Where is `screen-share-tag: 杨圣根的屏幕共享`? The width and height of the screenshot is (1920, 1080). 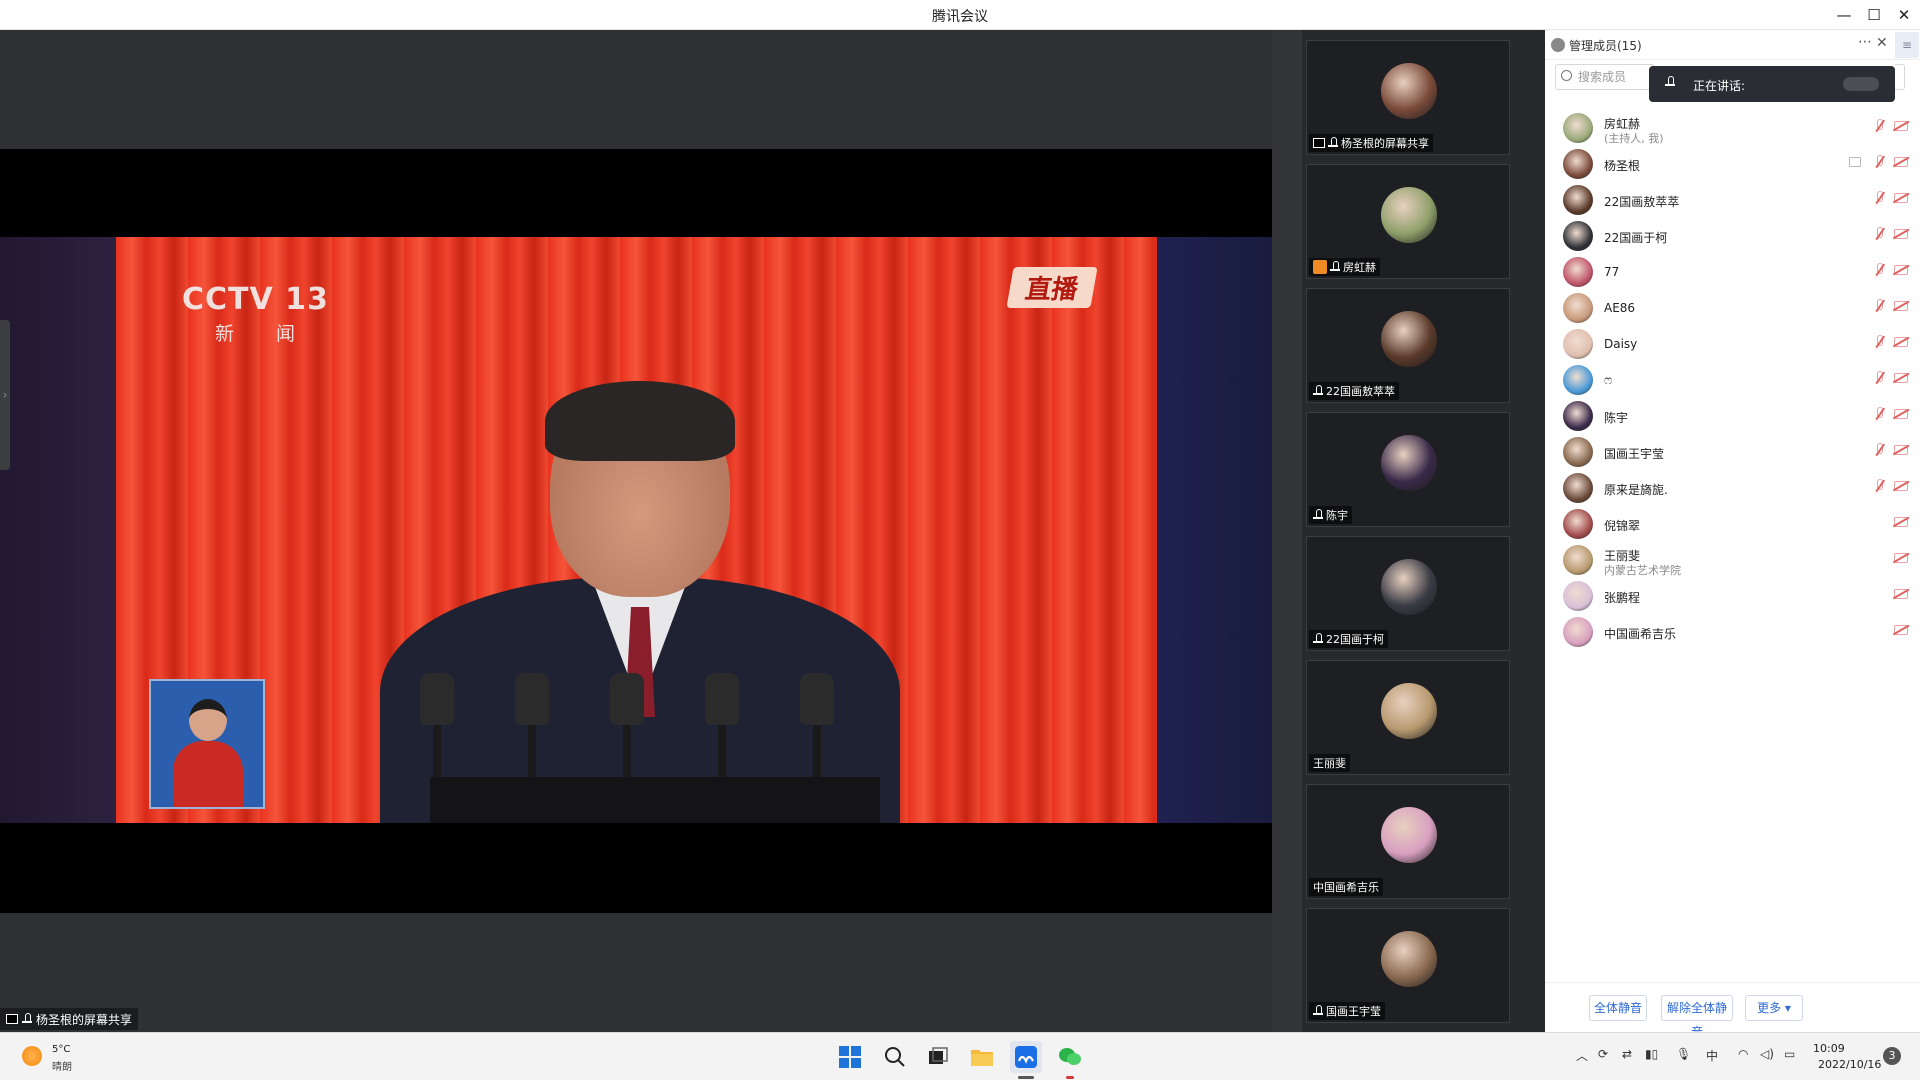 screen-share-tag: 杨圣根的屏幕共享 is located at coordinates (69, 1019).